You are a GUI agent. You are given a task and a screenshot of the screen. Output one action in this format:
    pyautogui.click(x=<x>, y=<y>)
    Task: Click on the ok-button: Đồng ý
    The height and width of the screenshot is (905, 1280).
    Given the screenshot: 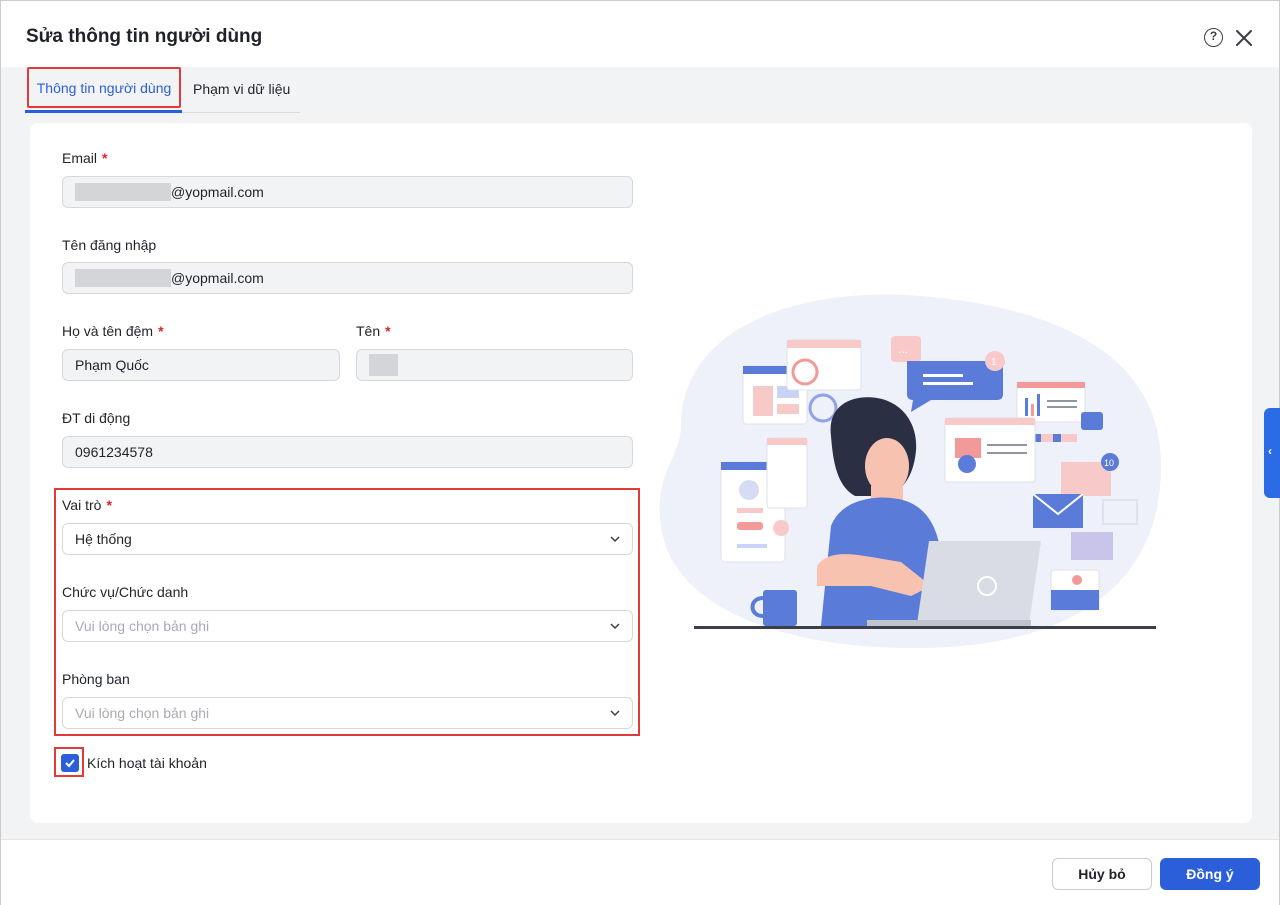 What is the action you would take?
    pyautogui.click(x=1210, y=874)
    